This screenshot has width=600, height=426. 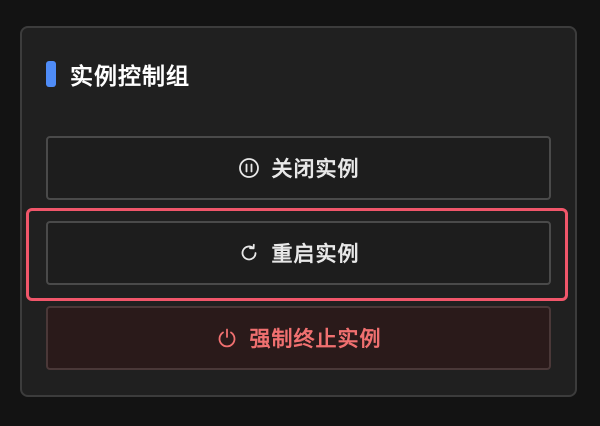 I want to click on power-icon, so click(x=227, y=338).